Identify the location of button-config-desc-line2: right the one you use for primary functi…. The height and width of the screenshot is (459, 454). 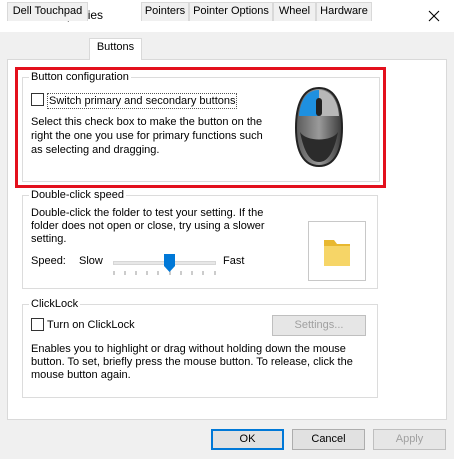
(147, 136).